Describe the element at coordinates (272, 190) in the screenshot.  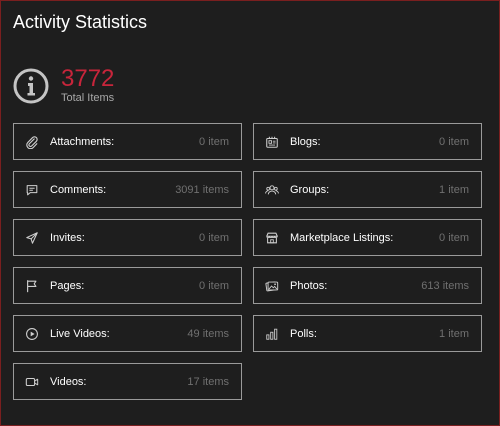
I see `groups-icon` at that location.